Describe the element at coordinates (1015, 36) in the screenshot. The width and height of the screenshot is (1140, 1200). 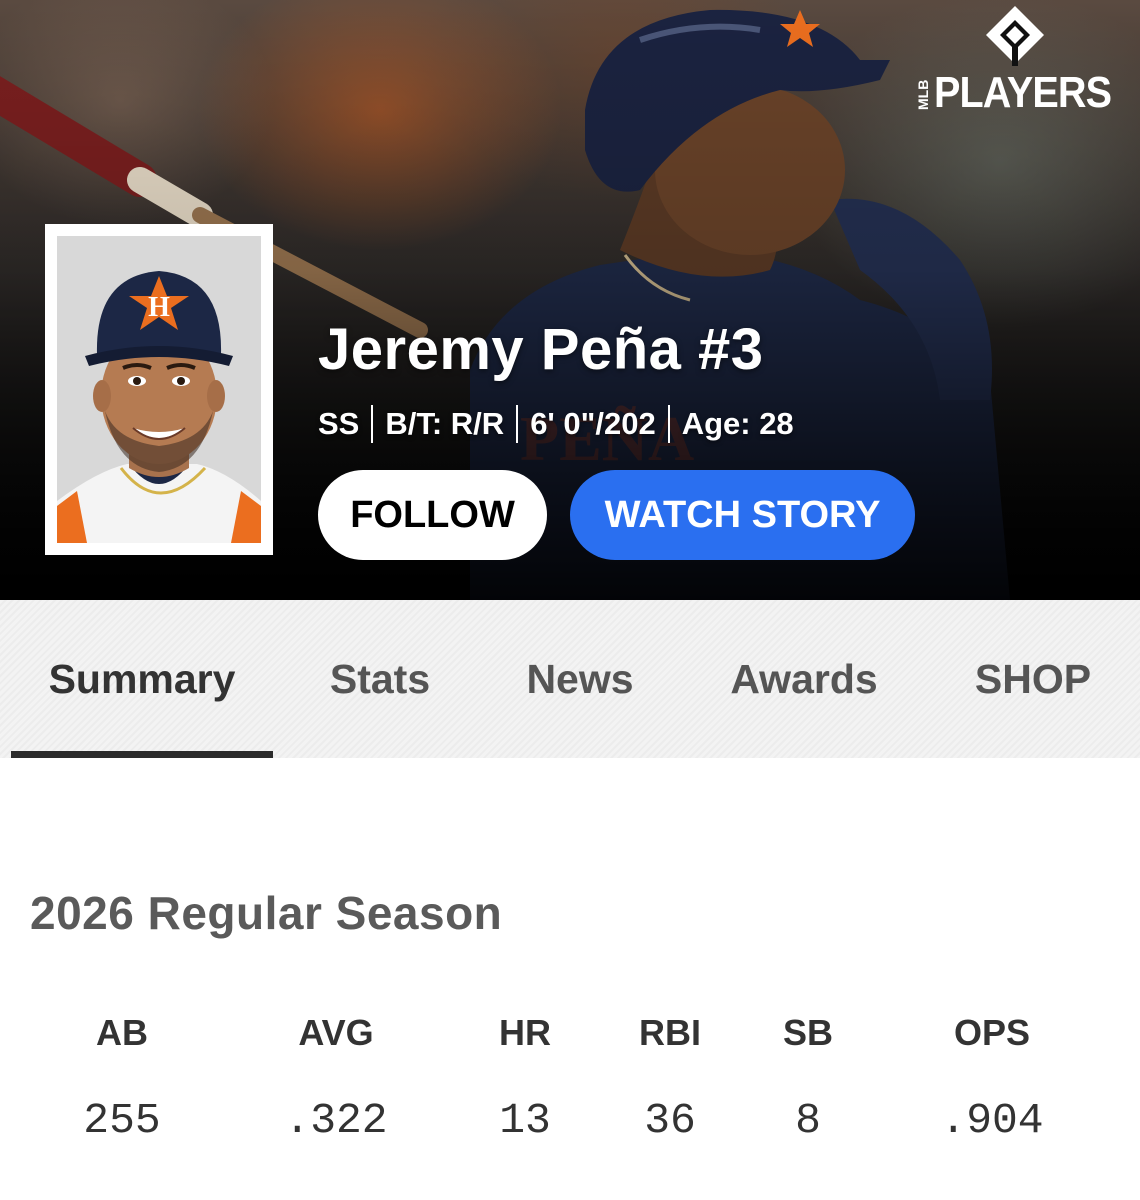
I see `mlb-players-diamond-icon` at that location.